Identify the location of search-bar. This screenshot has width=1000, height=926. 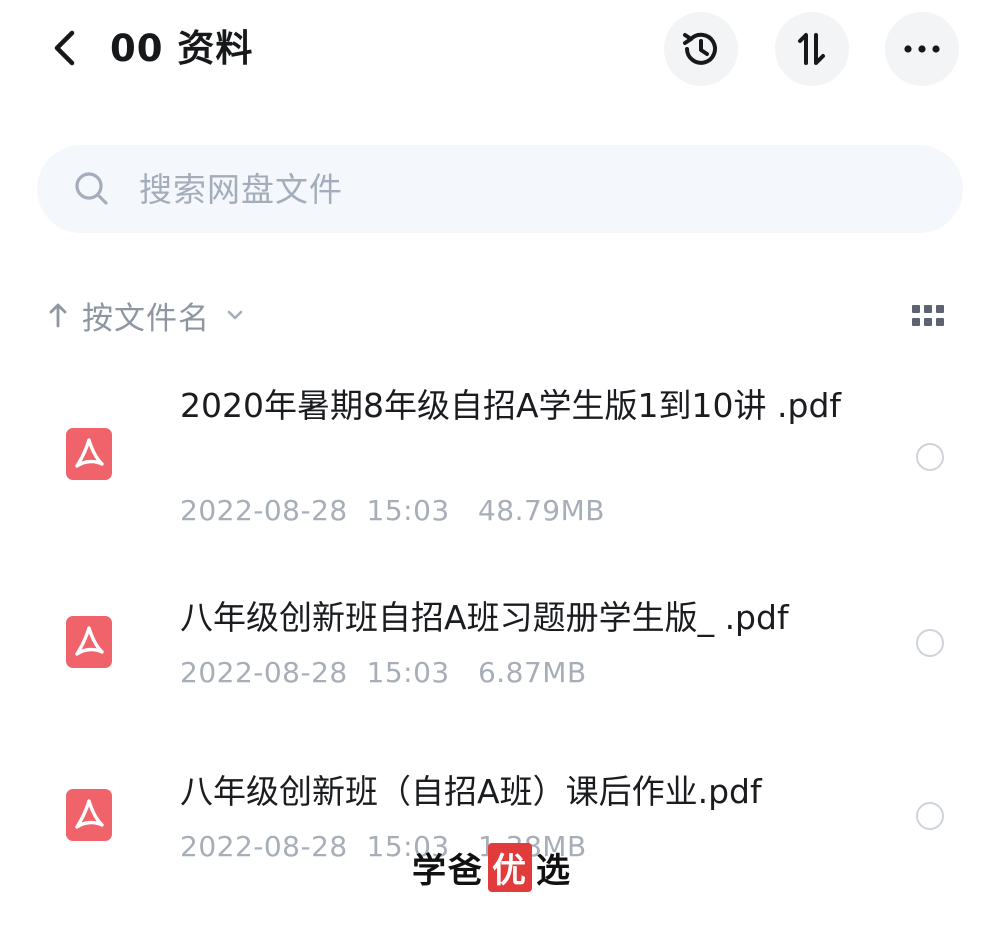
(500, 189).